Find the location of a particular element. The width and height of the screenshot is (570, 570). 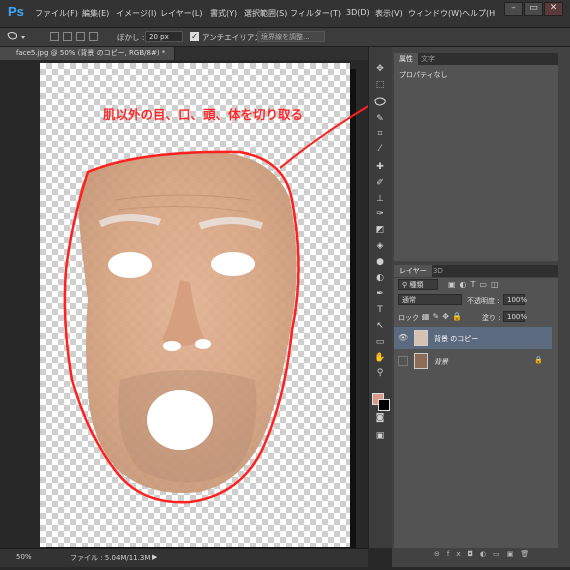

file-size-info: ファイル : 5.04M/11.3M is located at coordinates (110, 558).